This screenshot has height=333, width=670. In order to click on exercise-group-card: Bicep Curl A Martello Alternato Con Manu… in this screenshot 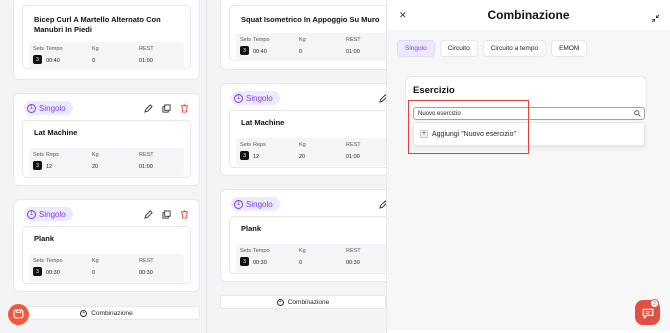, I will do `click(106, 40)`.